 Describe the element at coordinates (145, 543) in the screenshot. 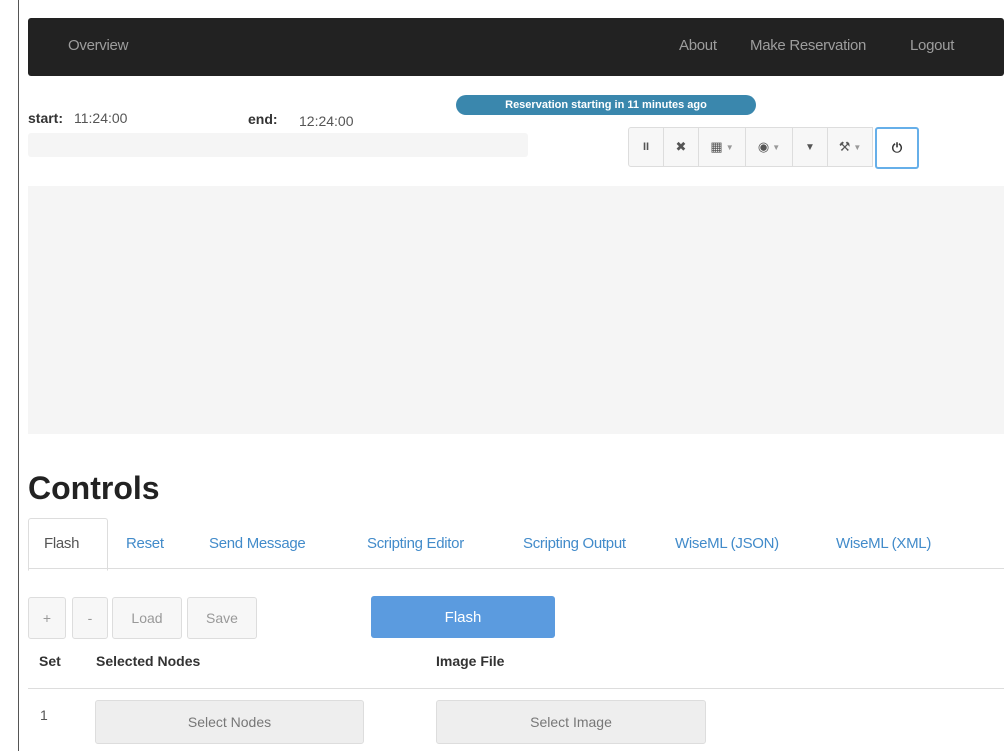

I see `tab-reset: Reset` at that location.